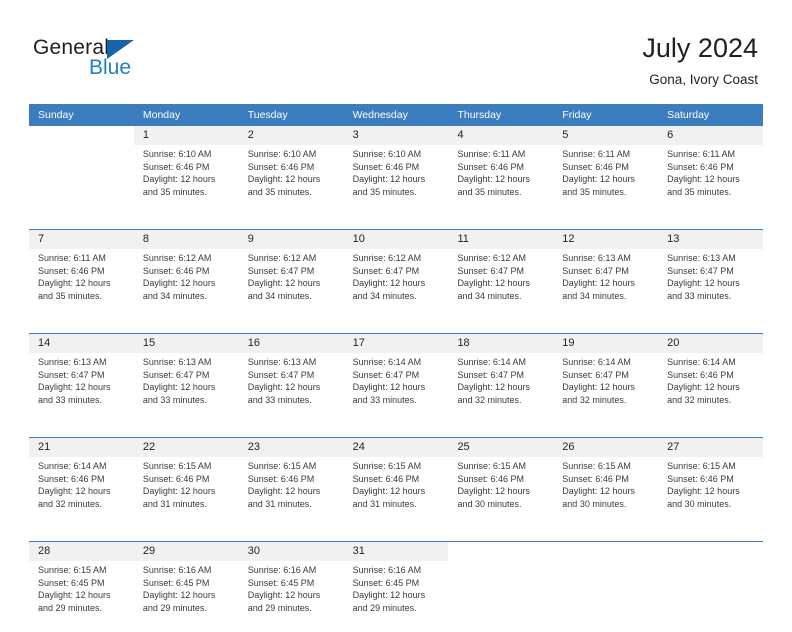  What do you see at coordinates (384, 399) in the screenshot?
I see `daylight-text-cont: and 33 minutes.` at bounding box center [384, 399].